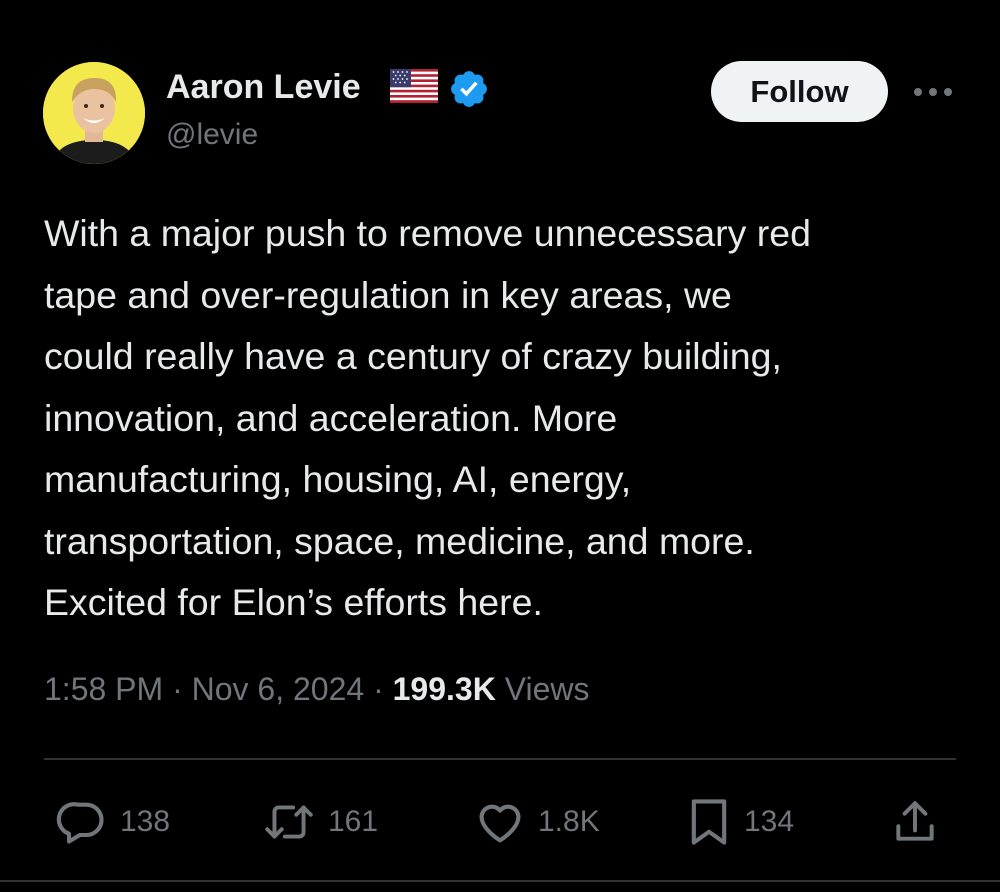 This screenshot has width=1000, height=892. Describe the element at coordinates (320, 822) in the screenshot. I see `repost-button: 161` at that location.